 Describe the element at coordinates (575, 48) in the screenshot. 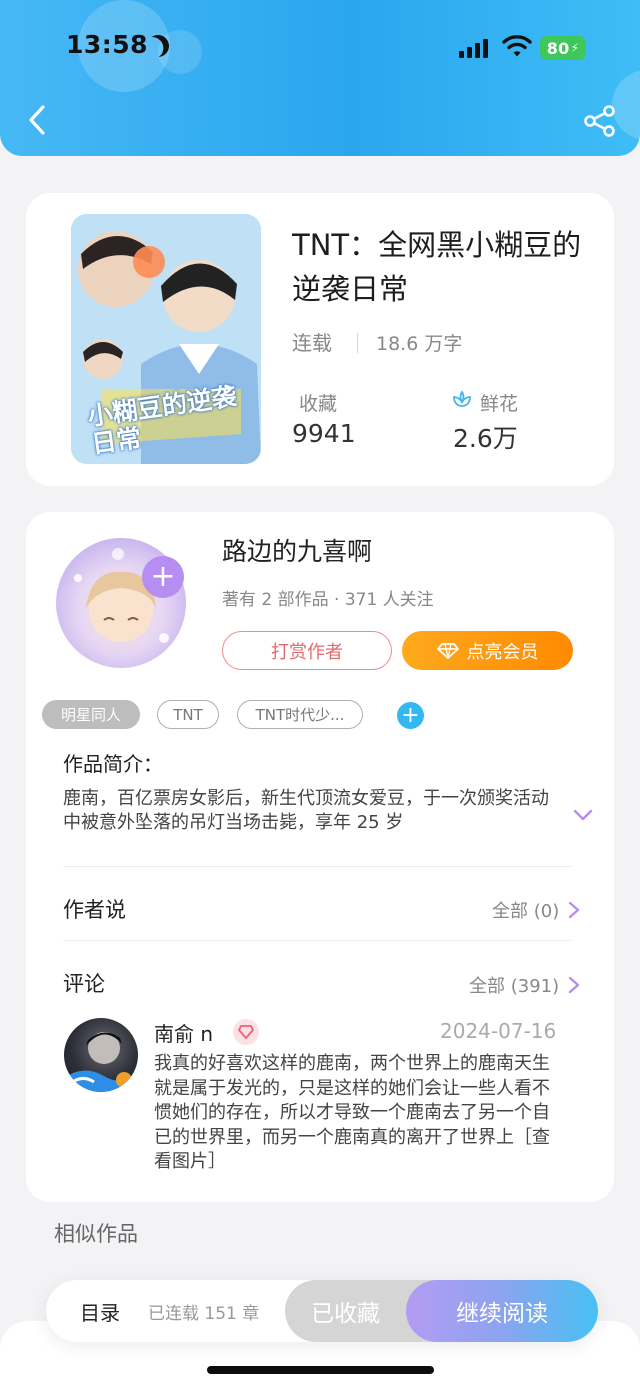

I see `charging-icon: ⚡` at that location.